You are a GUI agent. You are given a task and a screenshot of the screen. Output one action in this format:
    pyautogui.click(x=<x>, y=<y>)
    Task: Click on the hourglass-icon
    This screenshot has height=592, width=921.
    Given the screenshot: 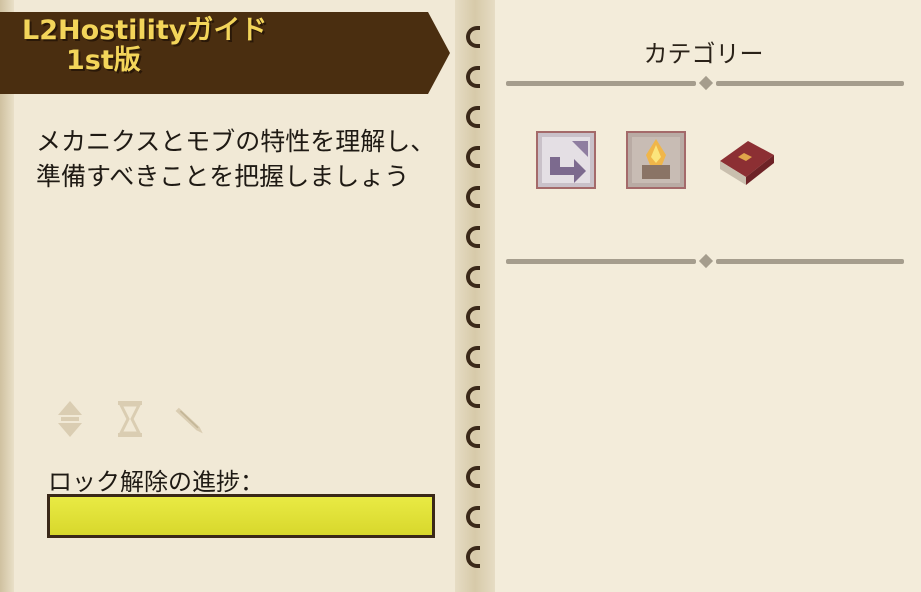 What is the action you would take?
    pyautogui.click(x=130, y=419)
    